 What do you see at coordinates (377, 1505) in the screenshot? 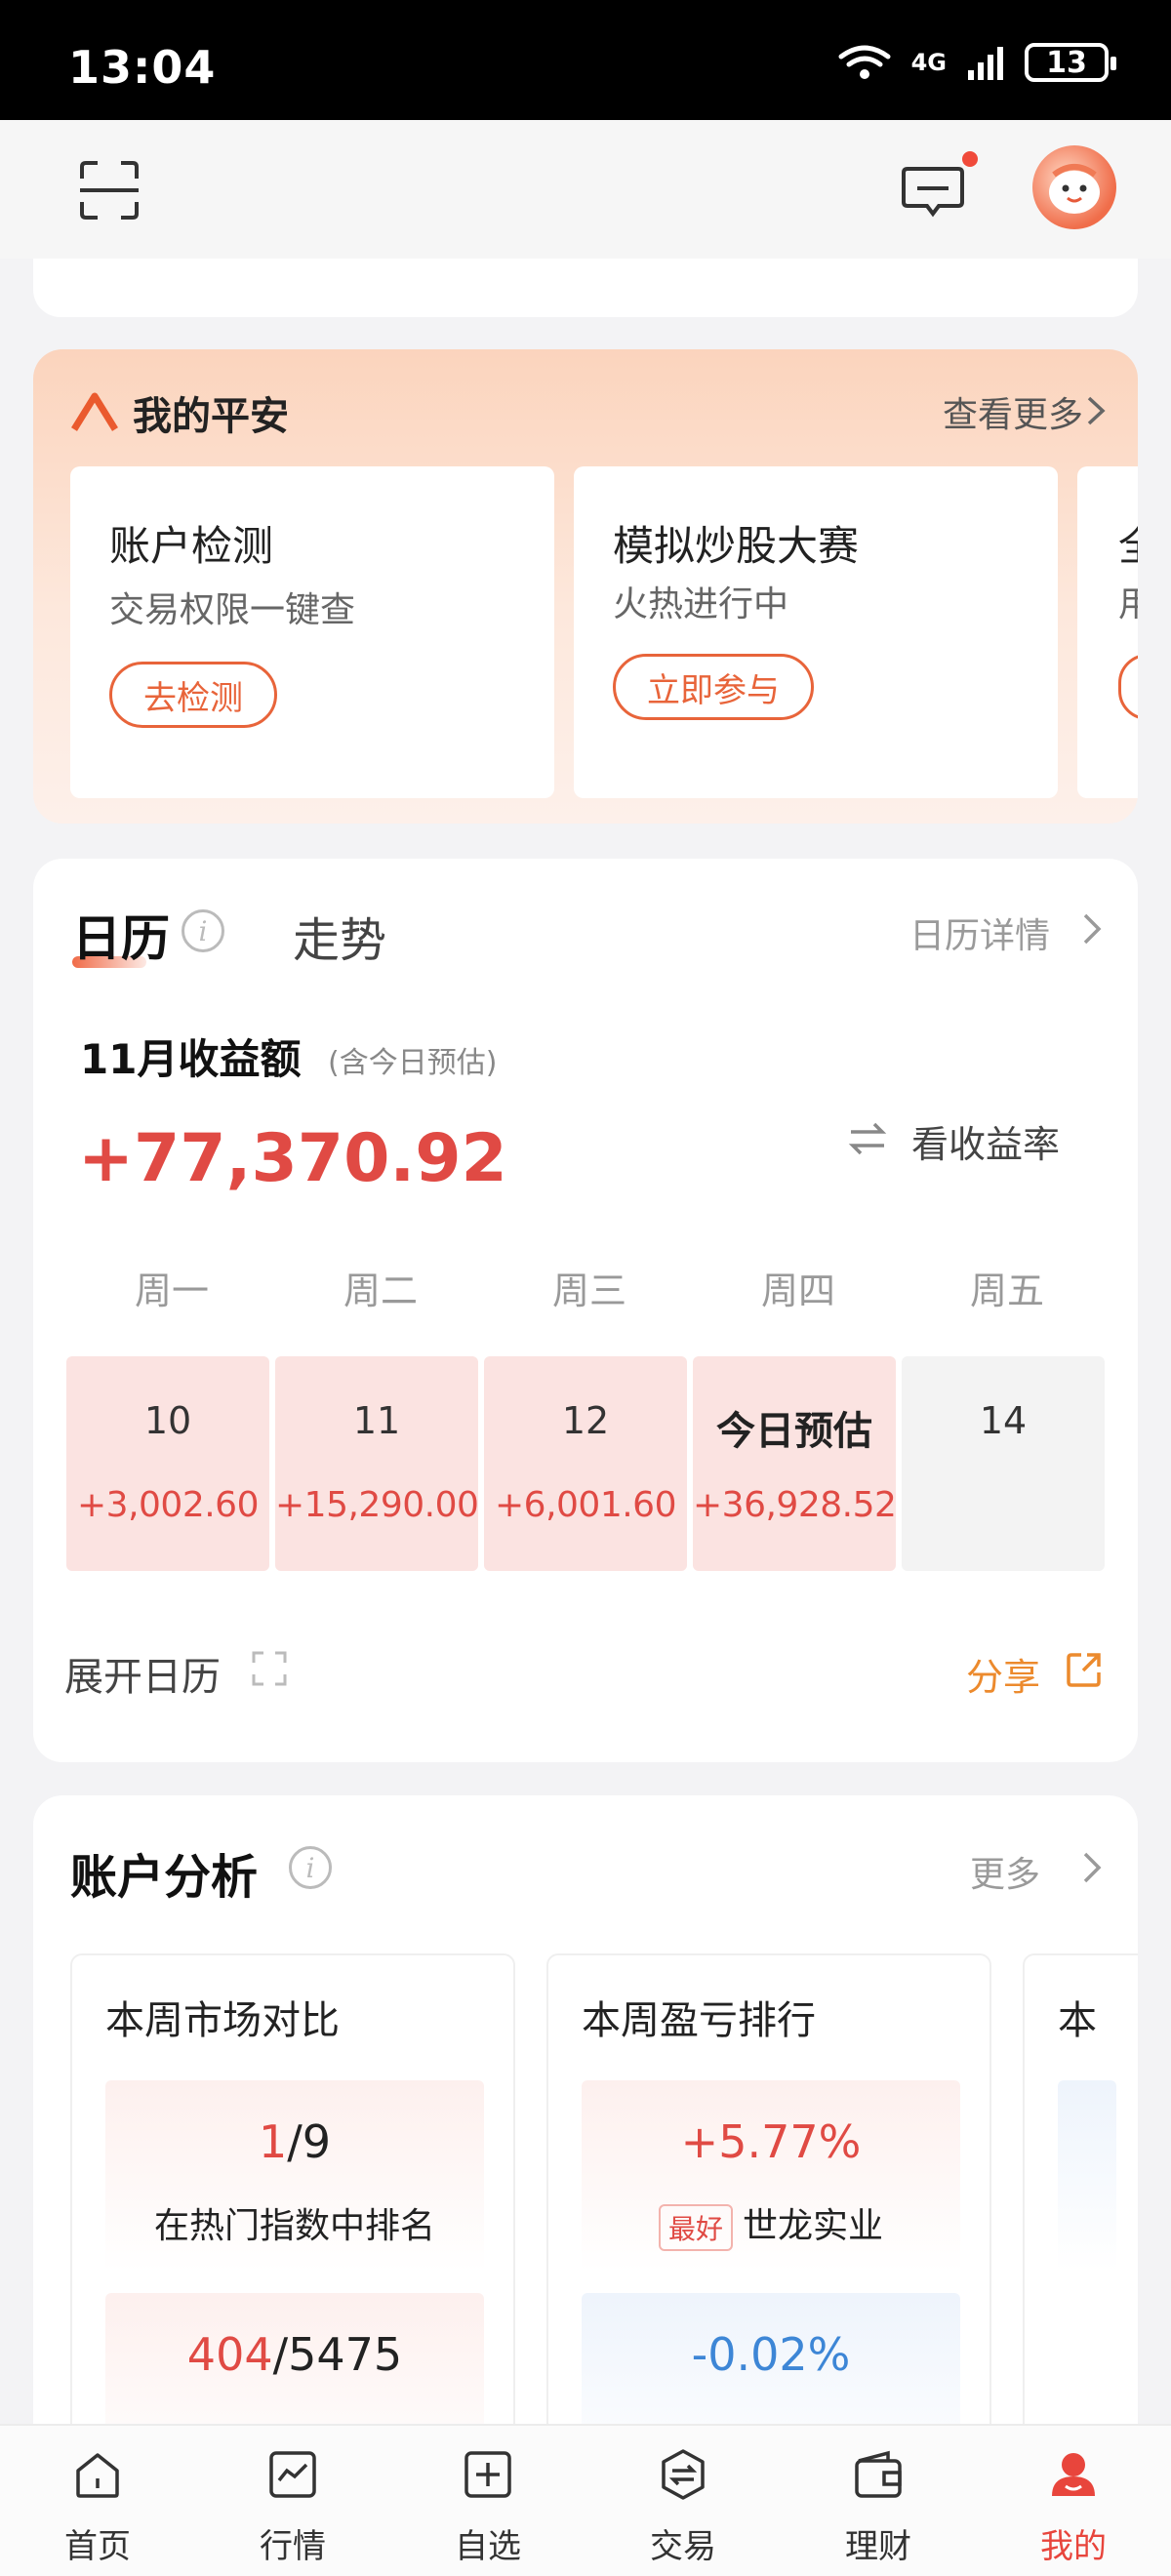
I see `day-profit: +15,290.00` at bounding box center [377, 1505].